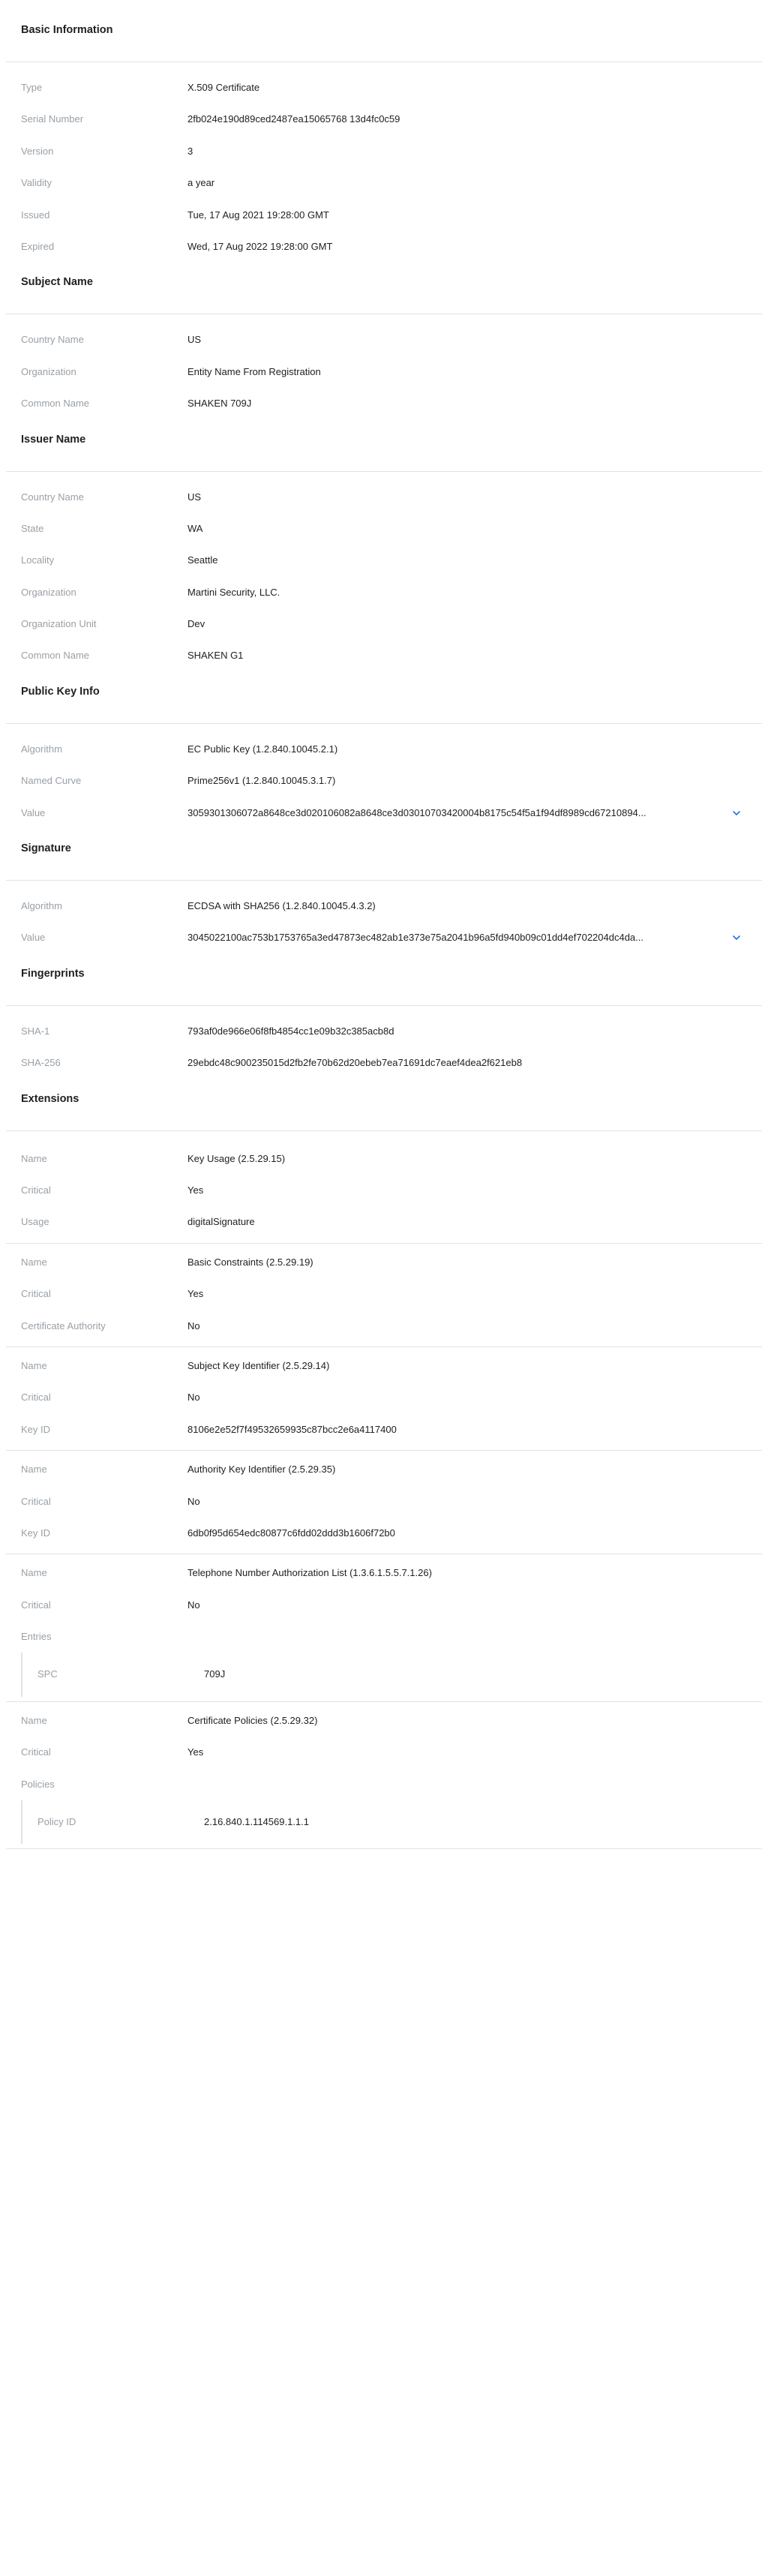 The width and height of the screenshot is (768, 2576). Describe the element at coordinates (195, 528) in the screenshot. I see `field-value: WA` at that location.